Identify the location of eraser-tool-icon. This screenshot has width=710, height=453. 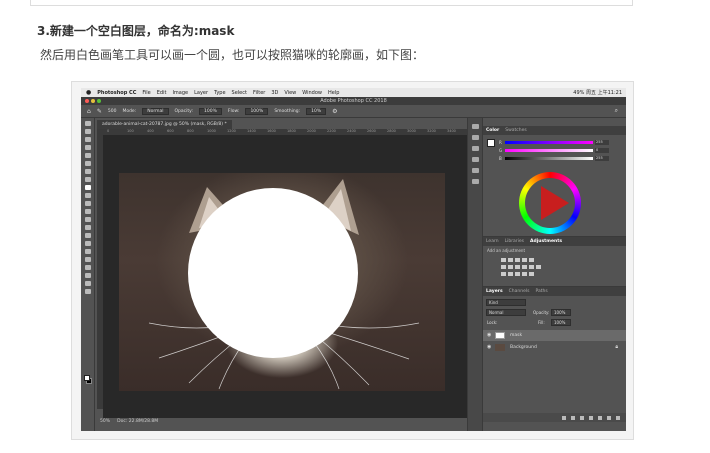
(87, 211).